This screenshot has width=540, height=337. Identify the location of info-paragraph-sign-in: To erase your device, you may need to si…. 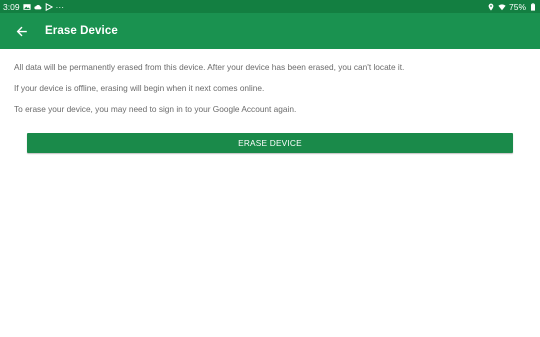
(155, 109).